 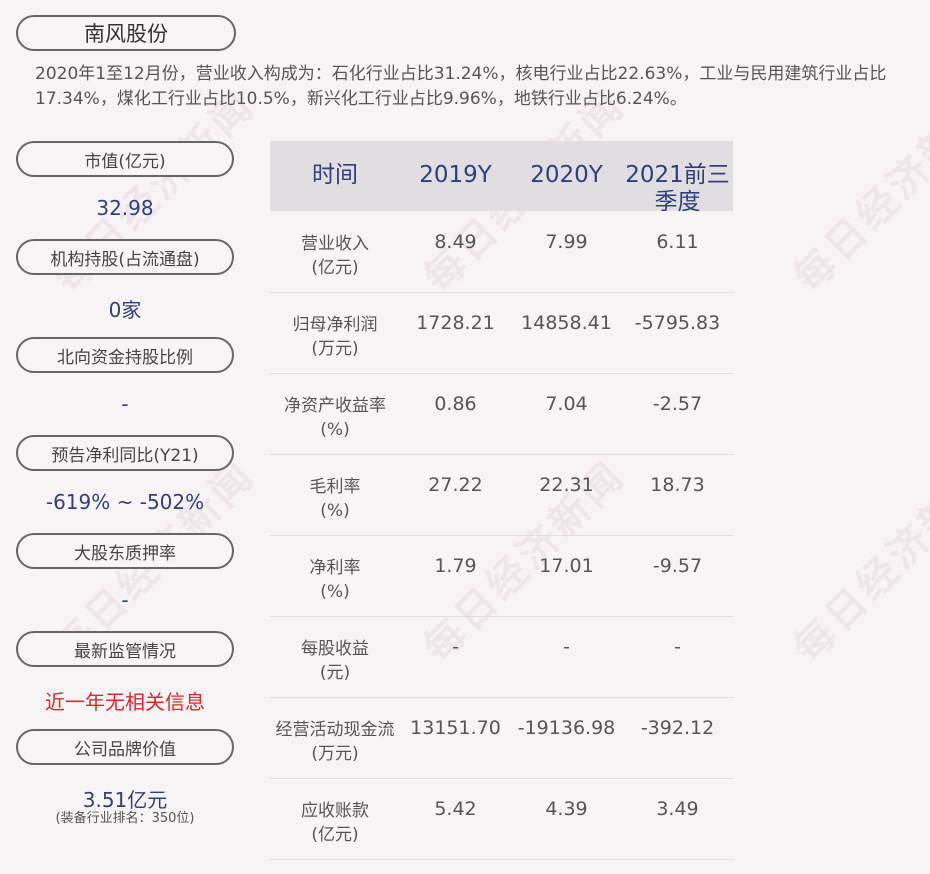 I want to click on metric-label-forecast: 预告净利同比(Y21), so click(x=125, y=453).